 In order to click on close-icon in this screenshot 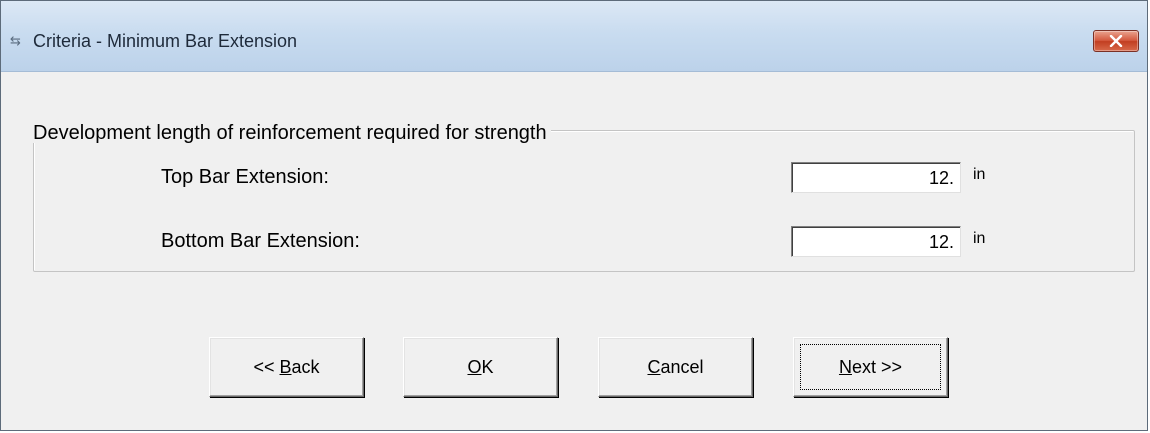, I will do `click(1116, 41)`.